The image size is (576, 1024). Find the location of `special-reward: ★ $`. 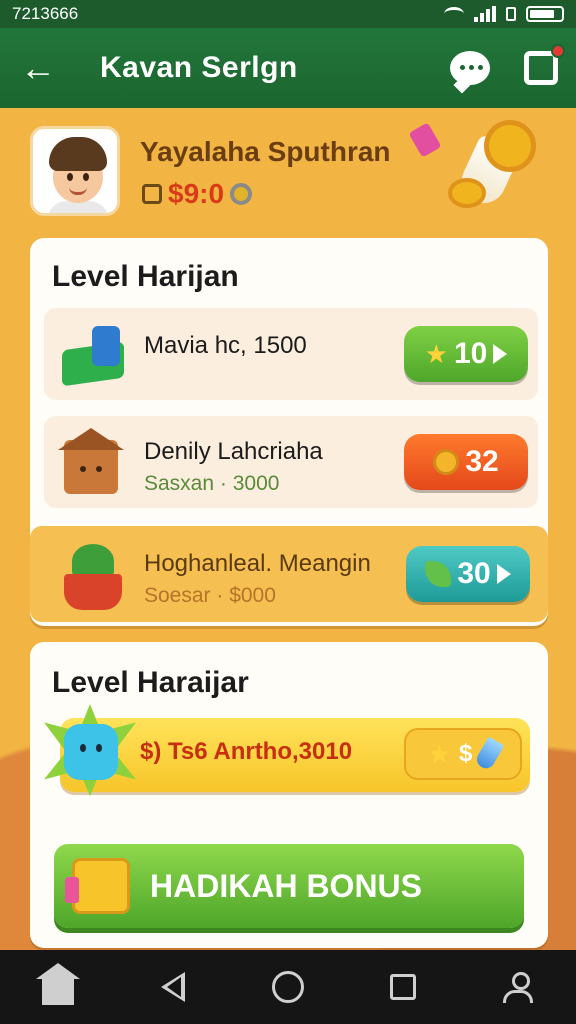

special-reward: ★ $ is located at coordinates (463, 754).